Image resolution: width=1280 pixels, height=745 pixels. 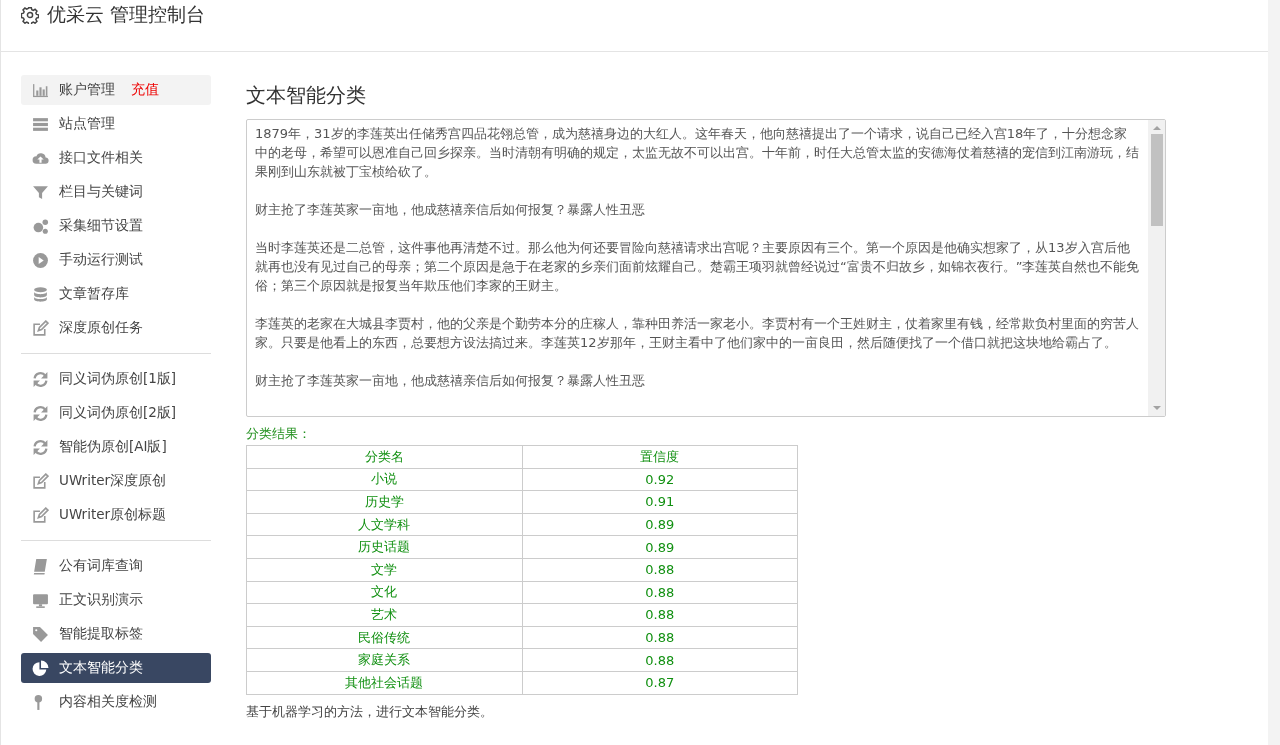 I want to click on table-cell: 文化, so click(x=384, y=592).